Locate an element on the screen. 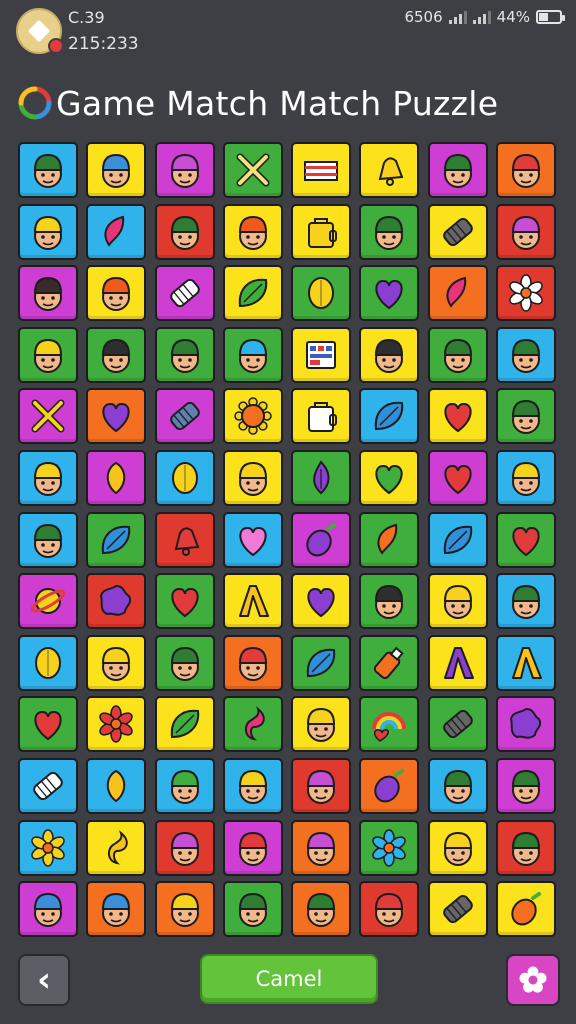 This screenshot has width=576, height=1024. tile-r13-c7 is located at coordinates (457, 909).